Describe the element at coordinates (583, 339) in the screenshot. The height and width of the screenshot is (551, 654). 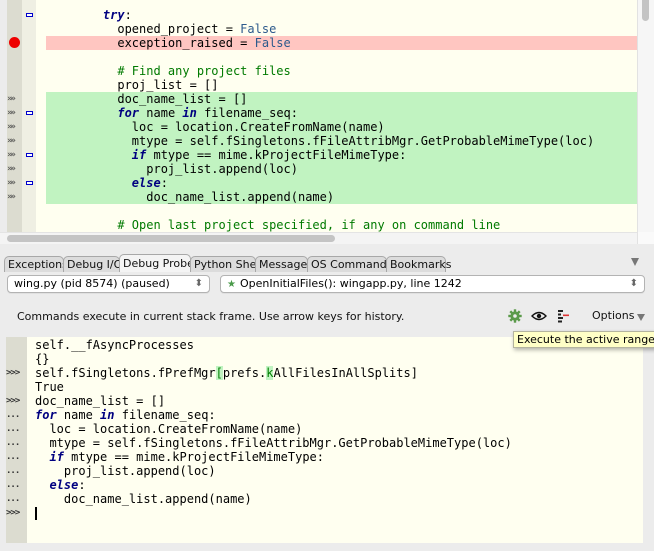
I see `tooltip: Execute the active range` at that location.